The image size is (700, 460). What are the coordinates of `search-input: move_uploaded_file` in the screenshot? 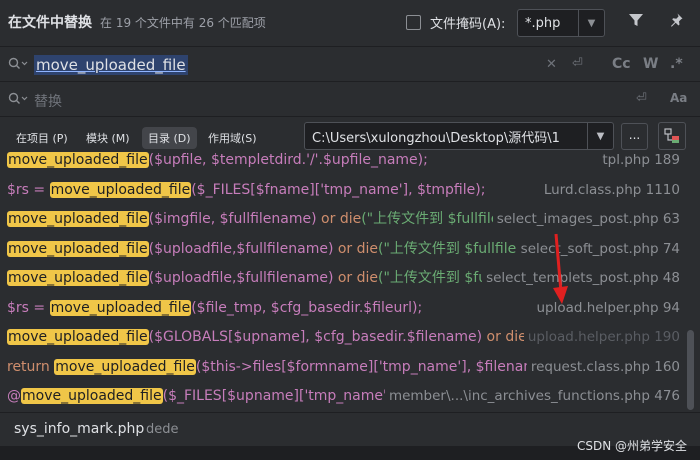 It's located at (111, 65).